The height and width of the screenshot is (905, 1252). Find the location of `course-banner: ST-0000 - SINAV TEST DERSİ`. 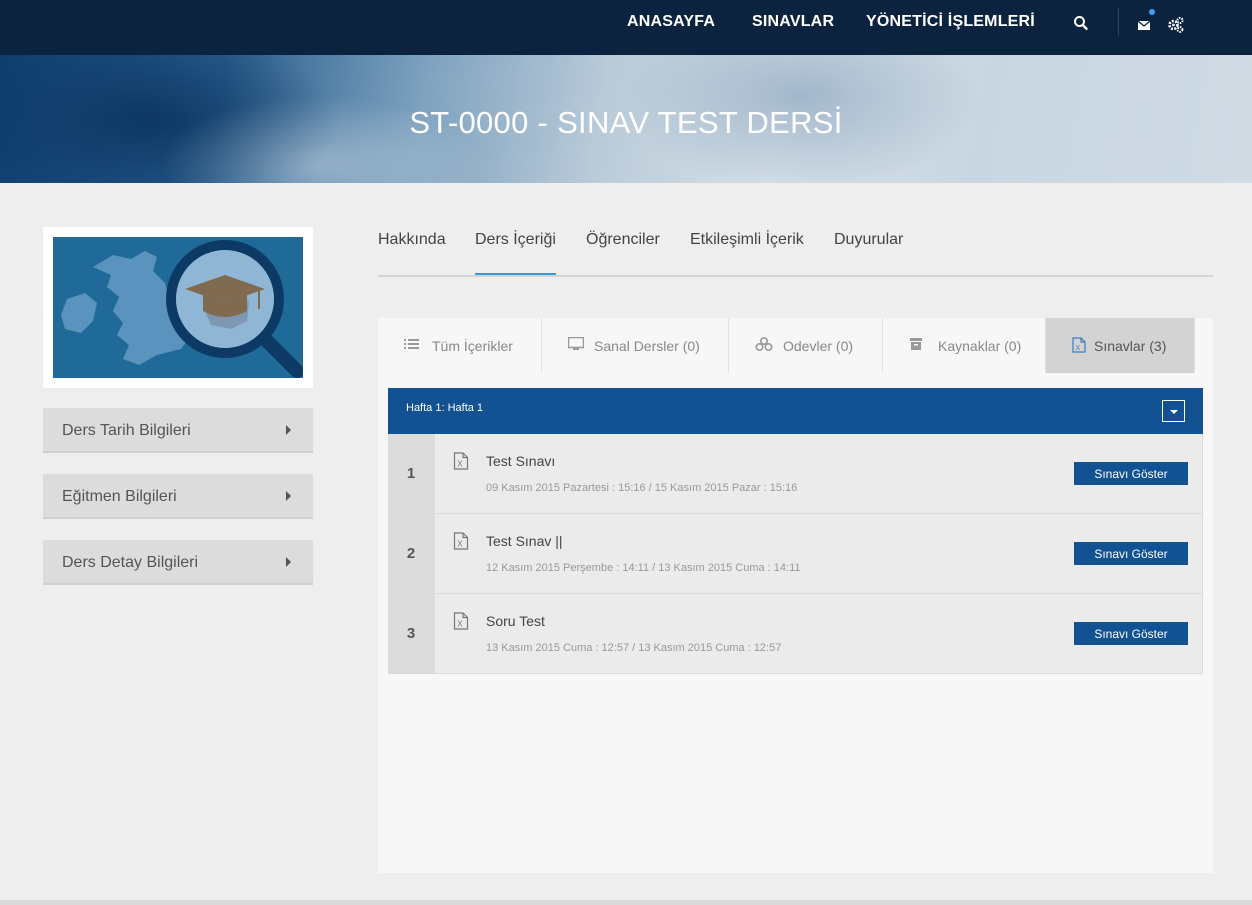

course-banner: ST-0000 - SINAV TEST DERSİ is located at coordinates (626, 119).